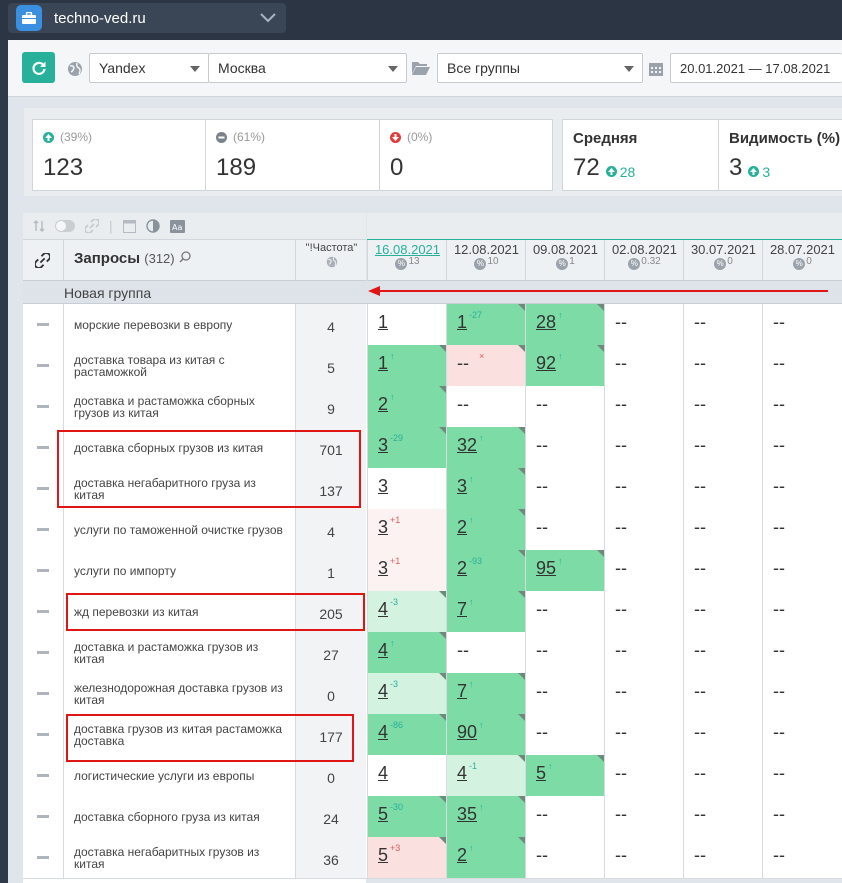  What do you see at coordinates (756, 68) in the screenshot?
I see `date-range-picker: 20.01.2021 — 17.08.2021` at bounding box center [756, 68].